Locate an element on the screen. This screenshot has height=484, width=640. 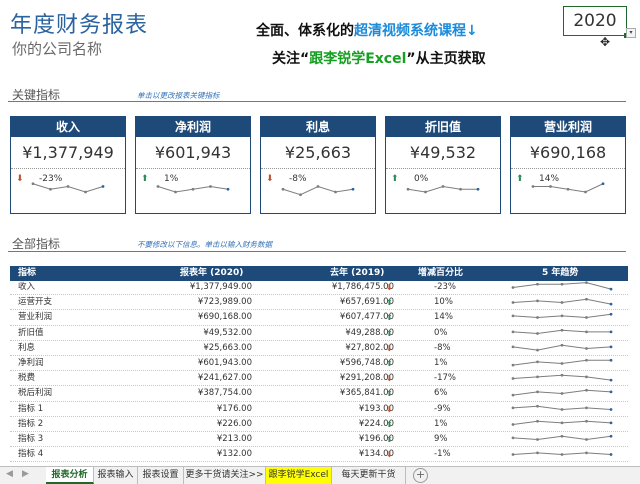
table-row: 税后利润 ¥387,754.00 ¥365,841.00 ⬆ 6% is located at coordinates (319, 395).